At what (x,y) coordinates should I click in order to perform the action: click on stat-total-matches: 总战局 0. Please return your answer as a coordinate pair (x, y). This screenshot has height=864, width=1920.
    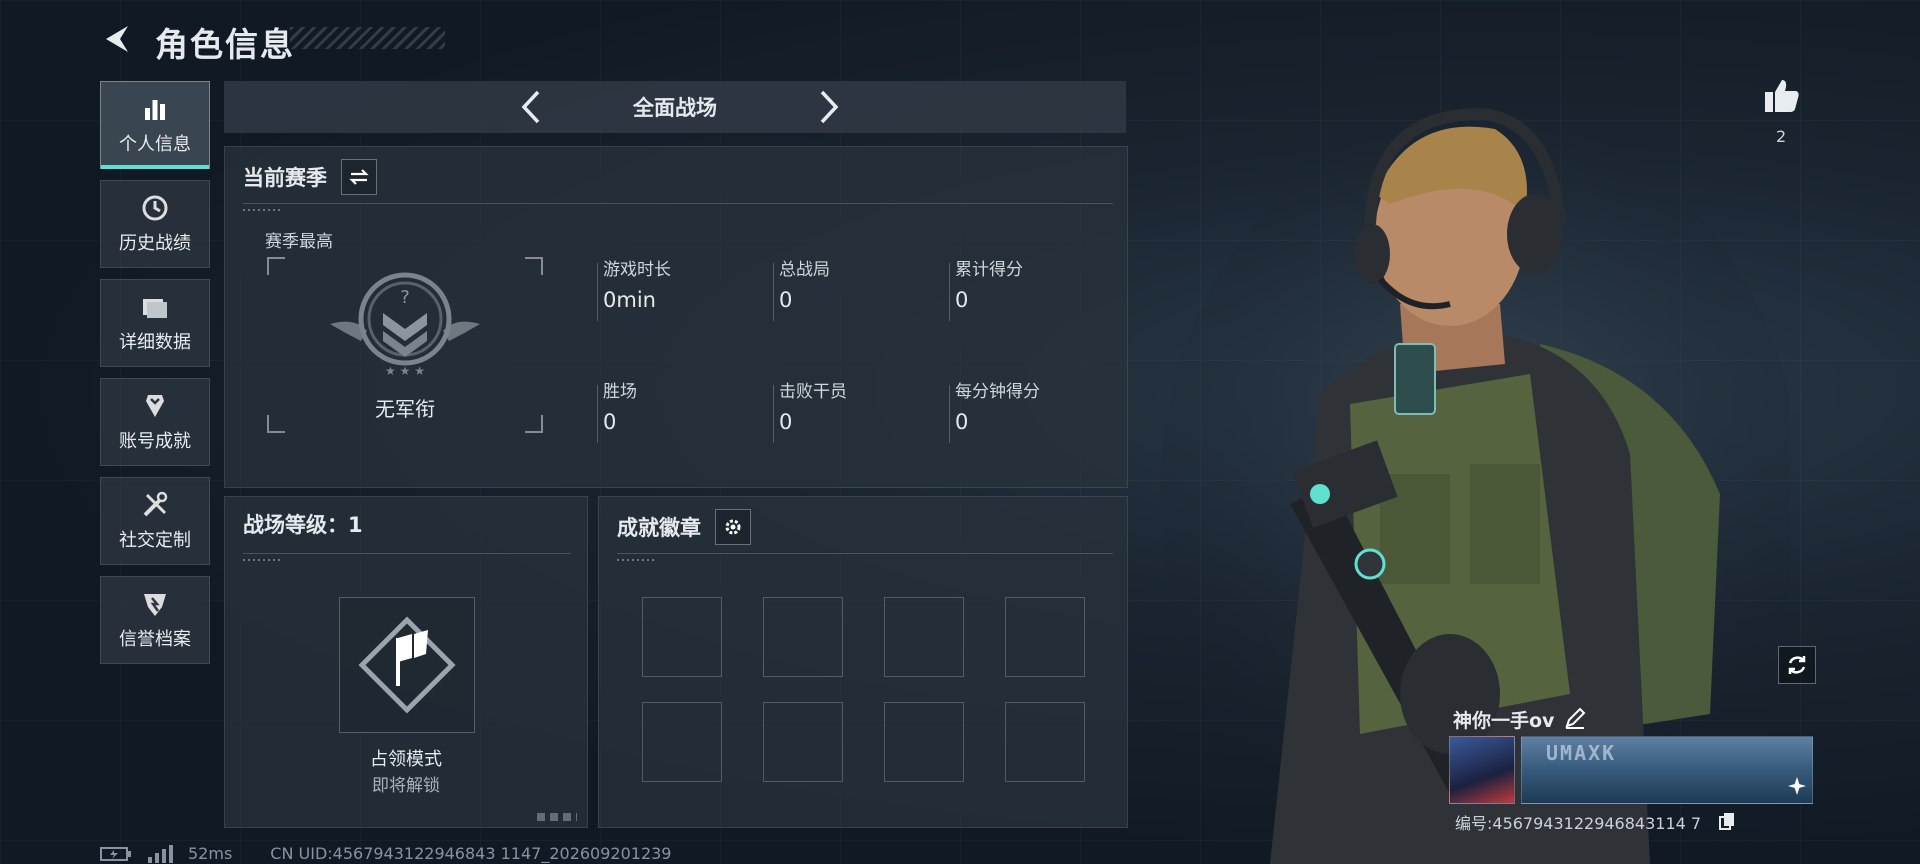
    Looking at the image, I should click on (861, 288).